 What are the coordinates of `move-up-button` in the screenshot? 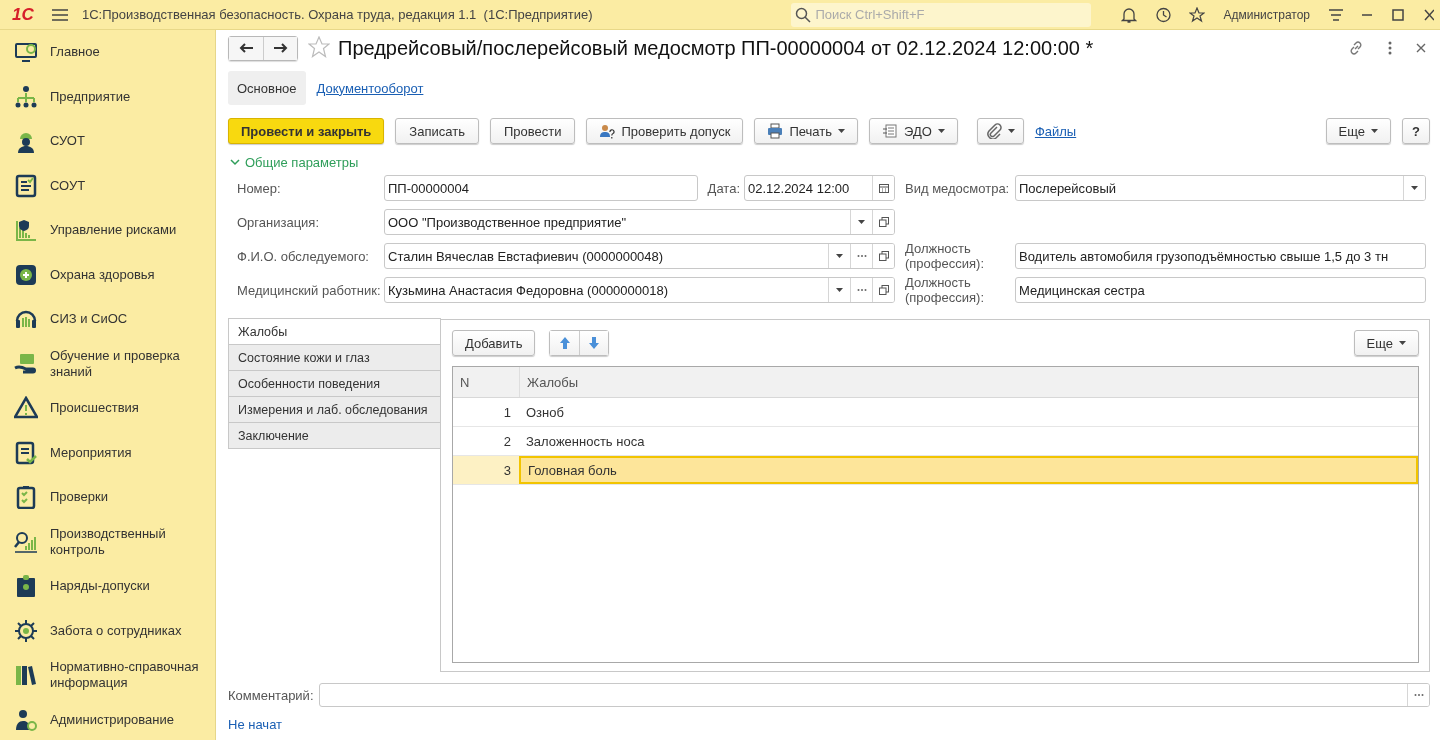 It's located at (565, 343).